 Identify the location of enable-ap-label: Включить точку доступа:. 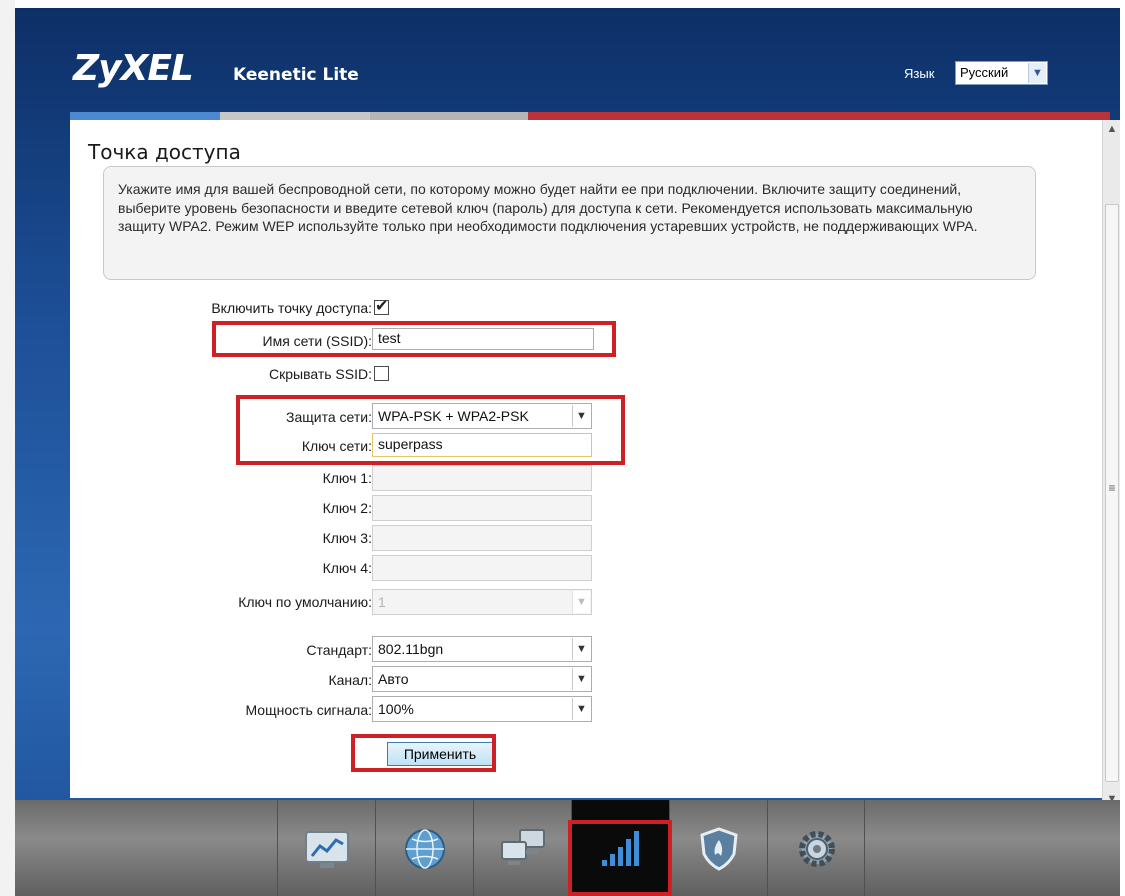
(291, 308).